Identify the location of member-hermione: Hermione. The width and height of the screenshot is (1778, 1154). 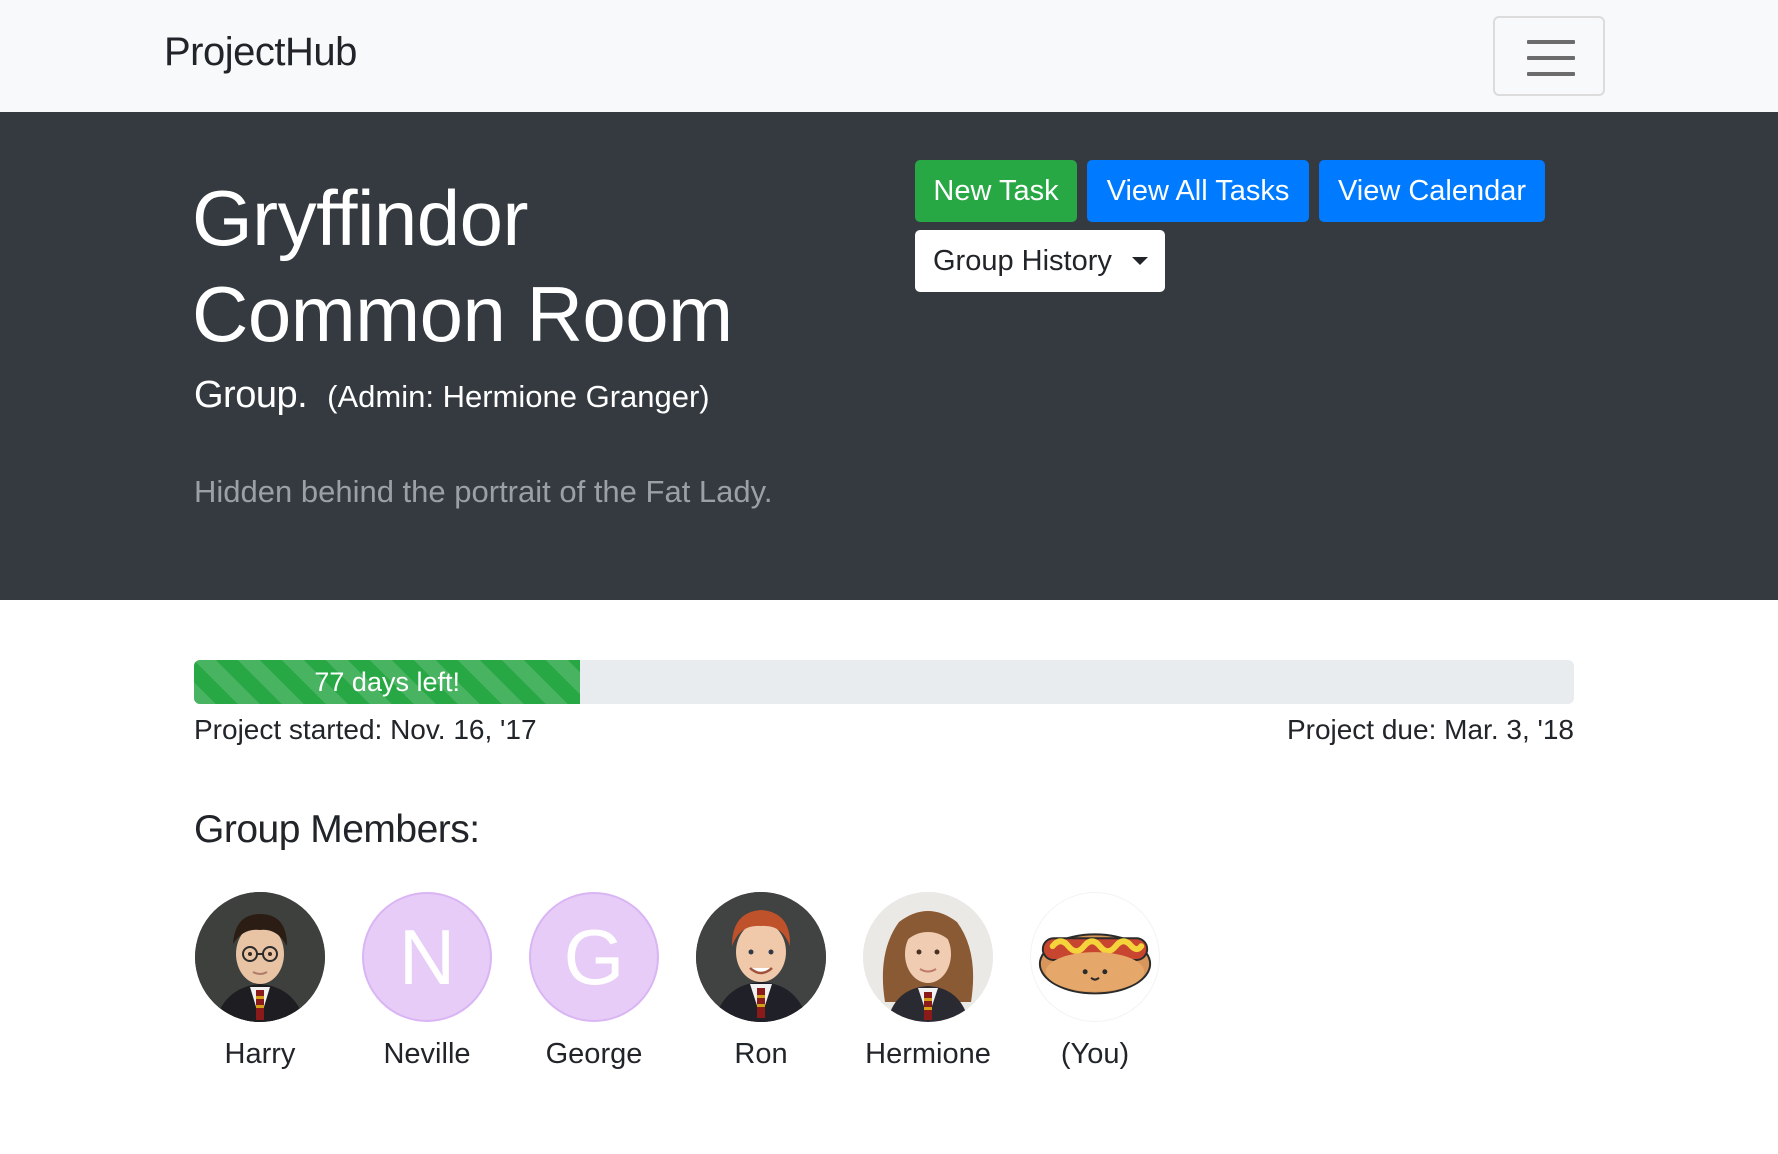
(928, 981).